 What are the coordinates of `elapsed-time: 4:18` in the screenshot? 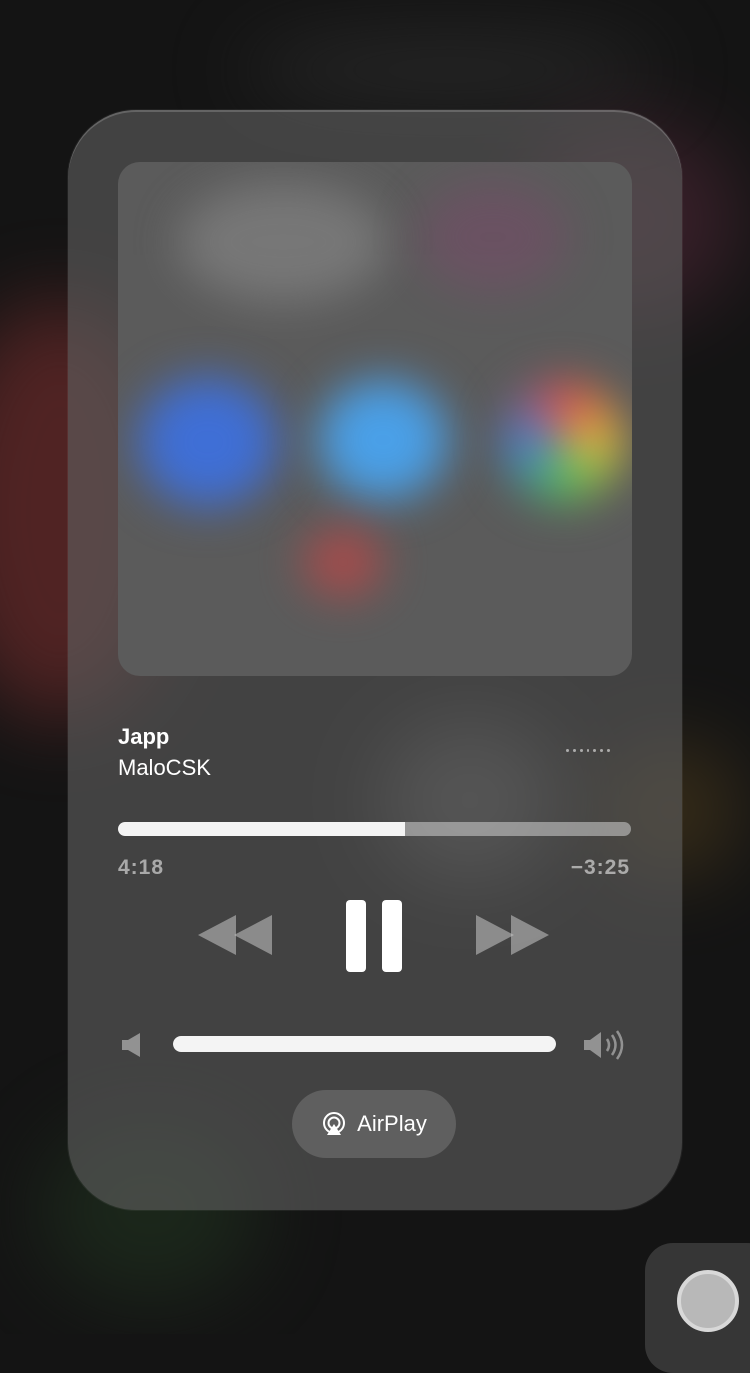 It's located at (141, 867).